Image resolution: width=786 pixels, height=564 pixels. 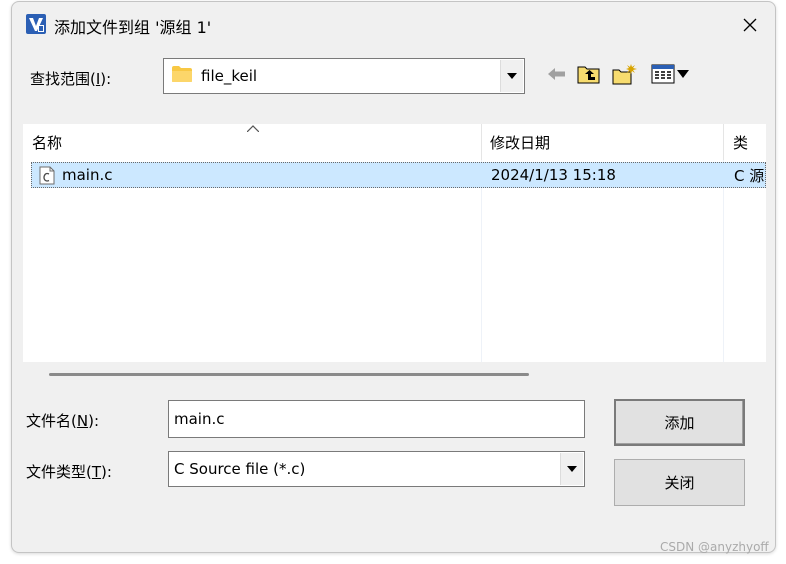 I want to click on column-header-modified: 修改日期, so click(x=520, y=142).